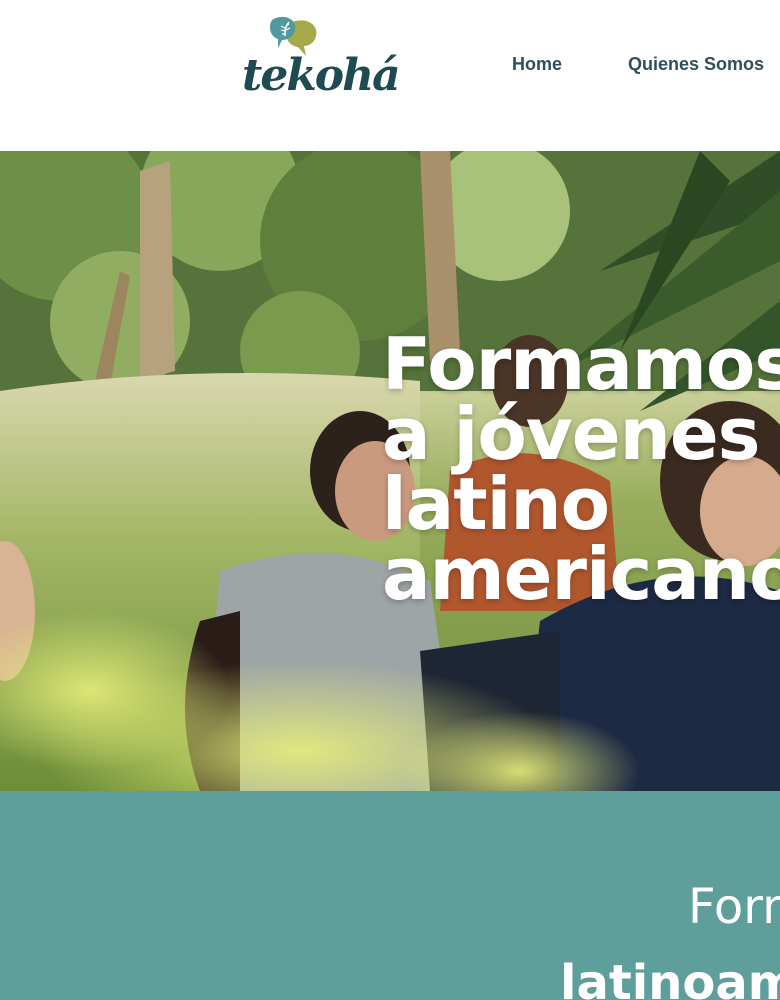  I want to click on nav-home-link: Home, so click(537, 64).